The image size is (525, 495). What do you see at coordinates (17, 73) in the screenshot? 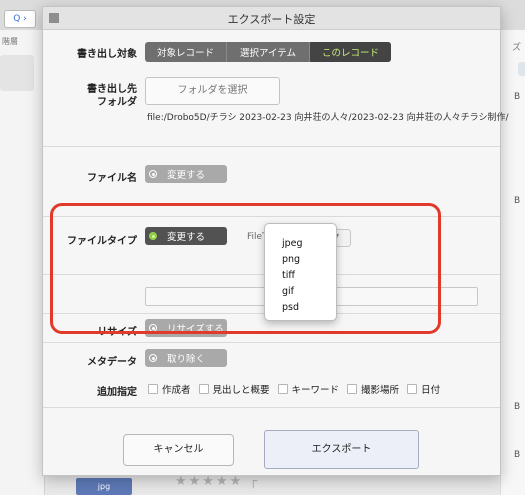
I see `sidebar-item` at bounding box center [17, 73].